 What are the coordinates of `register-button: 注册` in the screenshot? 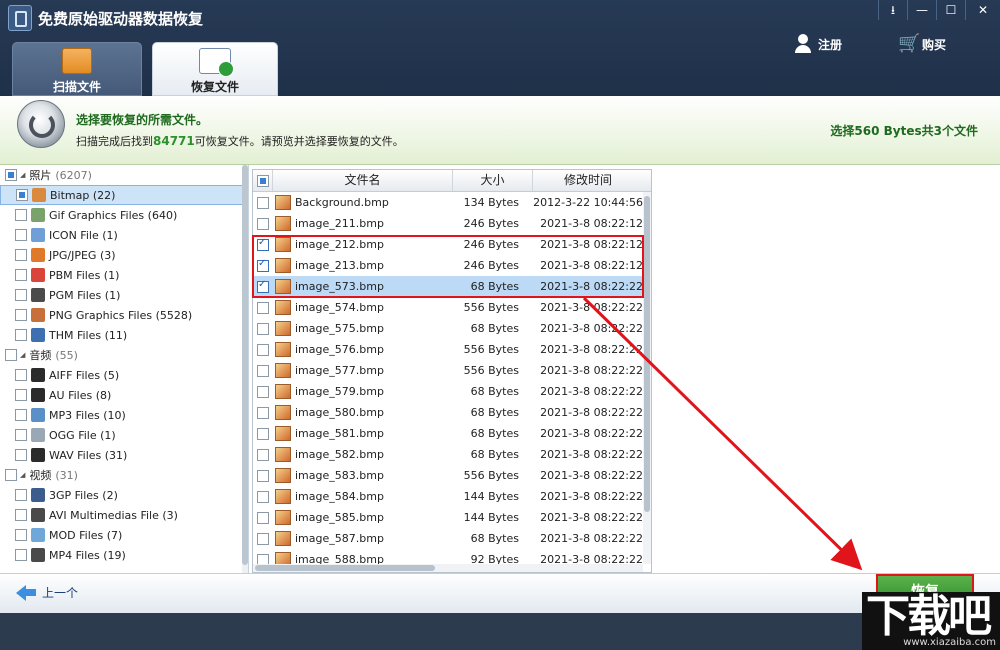 It's located at (818, 44).